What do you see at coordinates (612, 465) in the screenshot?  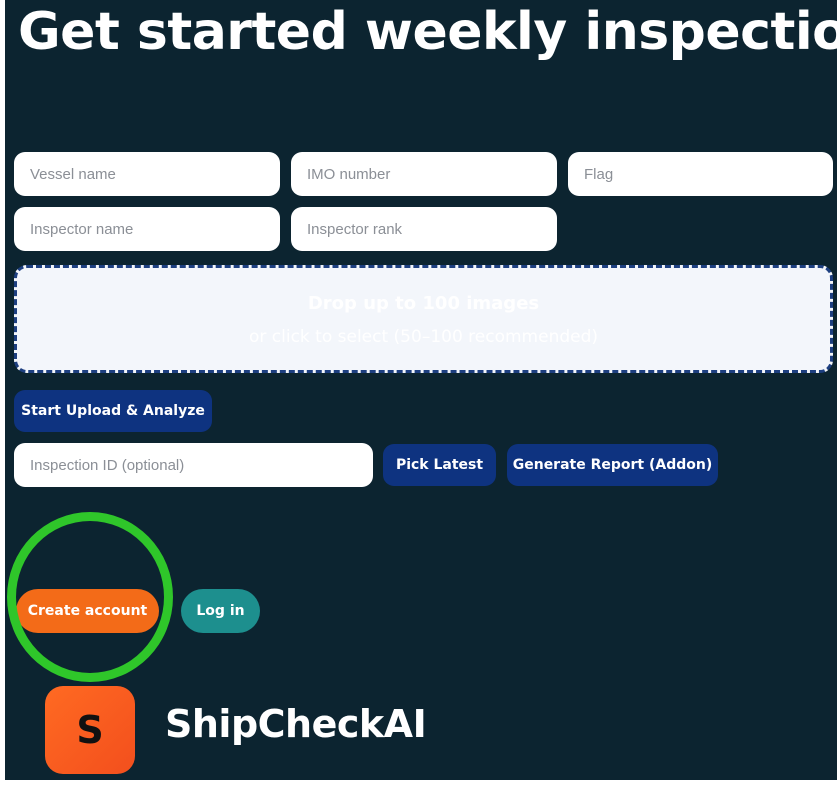 I see `generate-report-button: Generate Report (Addon)` at bounding box center [612, 465].